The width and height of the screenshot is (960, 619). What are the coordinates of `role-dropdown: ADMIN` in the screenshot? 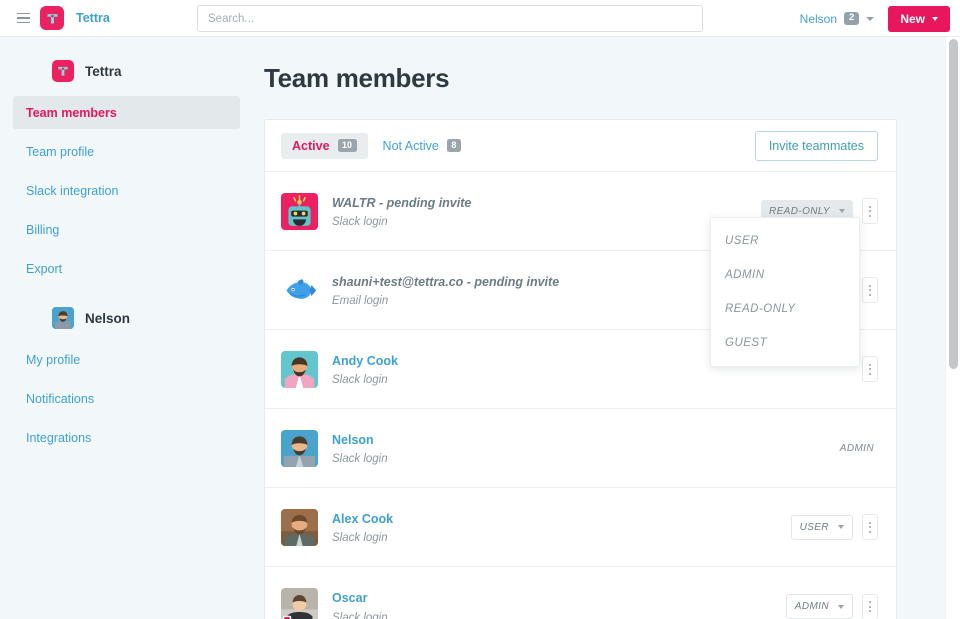 It's located at (819, 606).